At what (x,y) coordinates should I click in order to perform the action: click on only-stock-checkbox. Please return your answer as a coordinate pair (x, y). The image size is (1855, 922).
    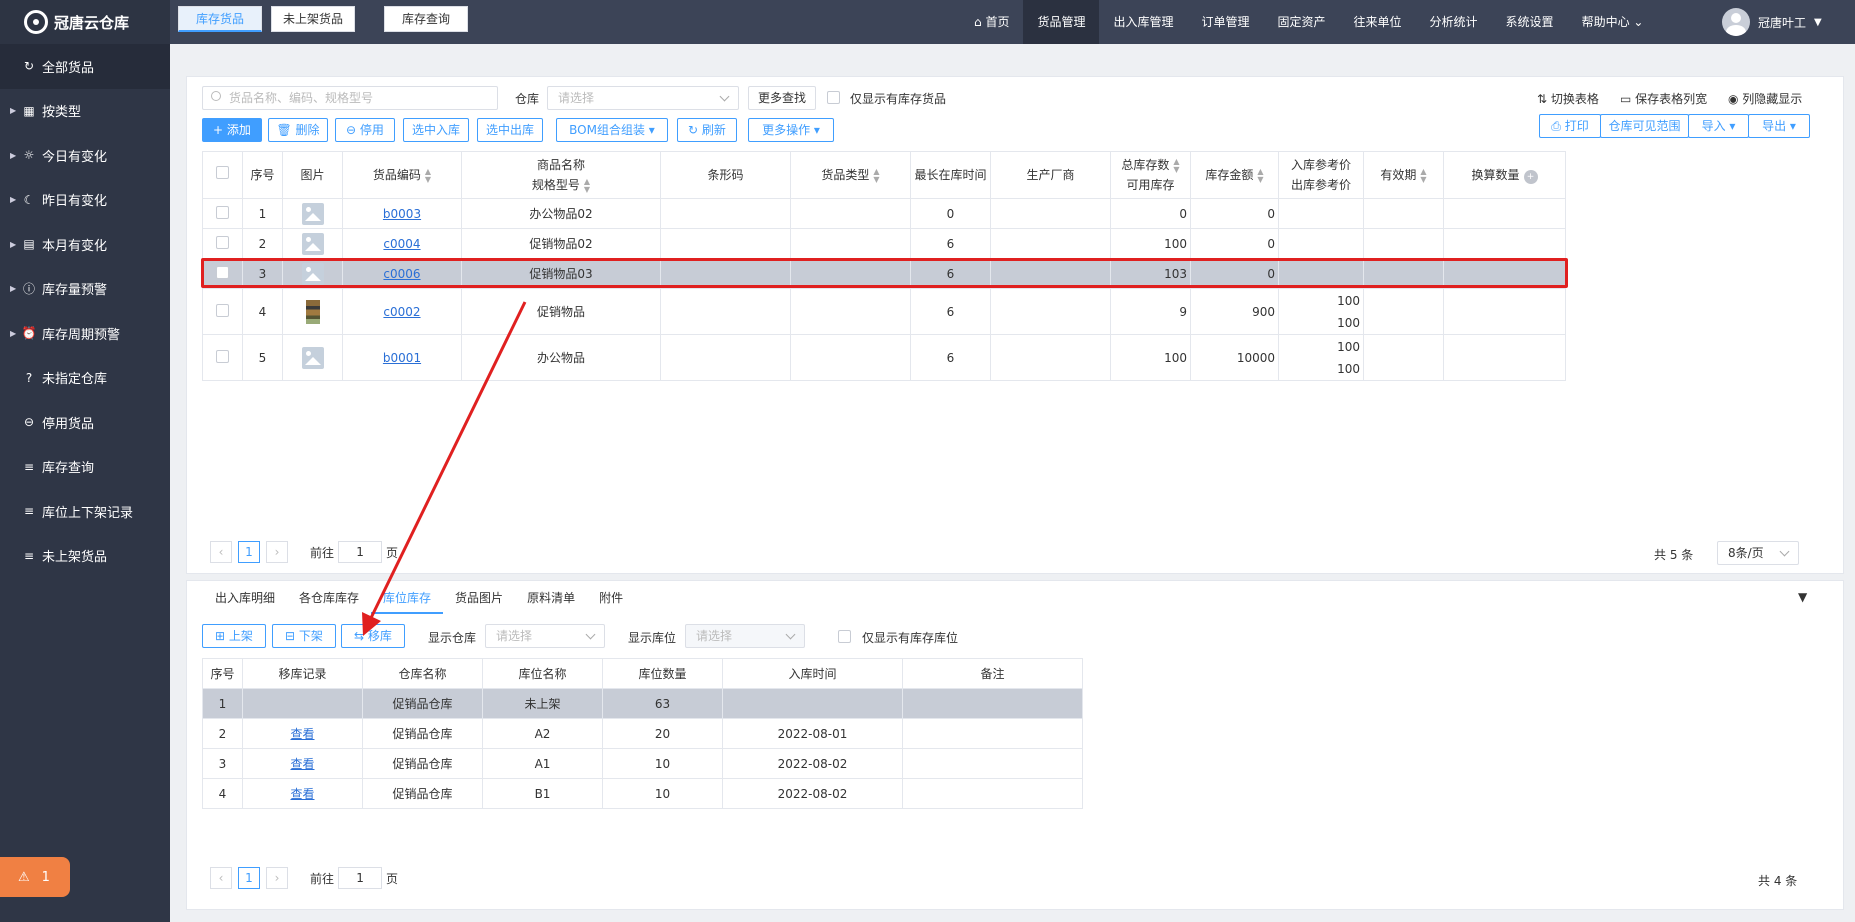
    Looking at the image, I should click on (833, 97).